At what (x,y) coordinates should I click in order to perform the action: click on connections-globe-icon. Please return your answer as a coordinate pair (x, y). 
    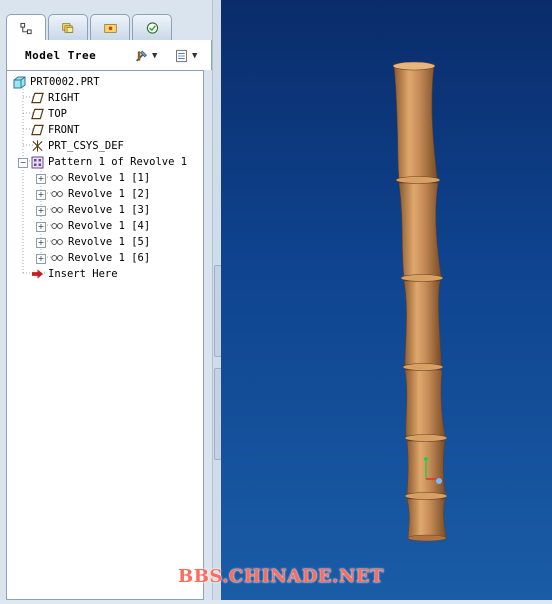
    Looking at the image, I should click on (152, 27).